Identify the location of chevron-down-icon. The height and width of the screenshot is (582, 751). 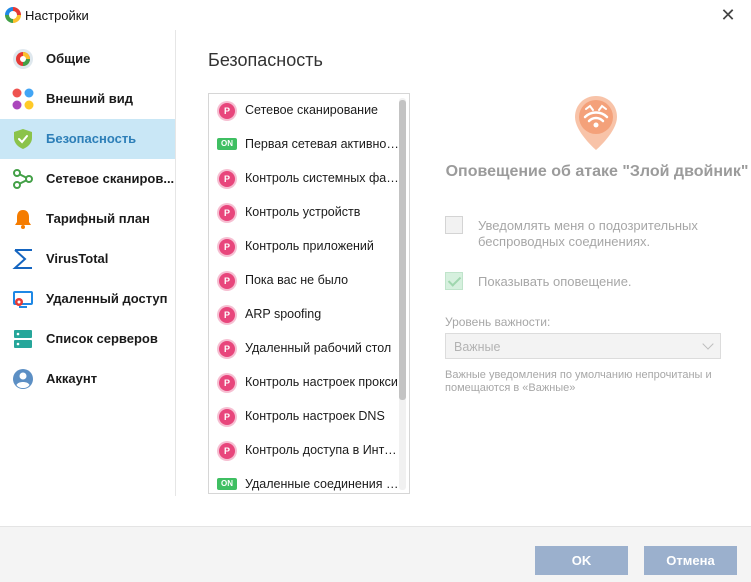
(708, 344).